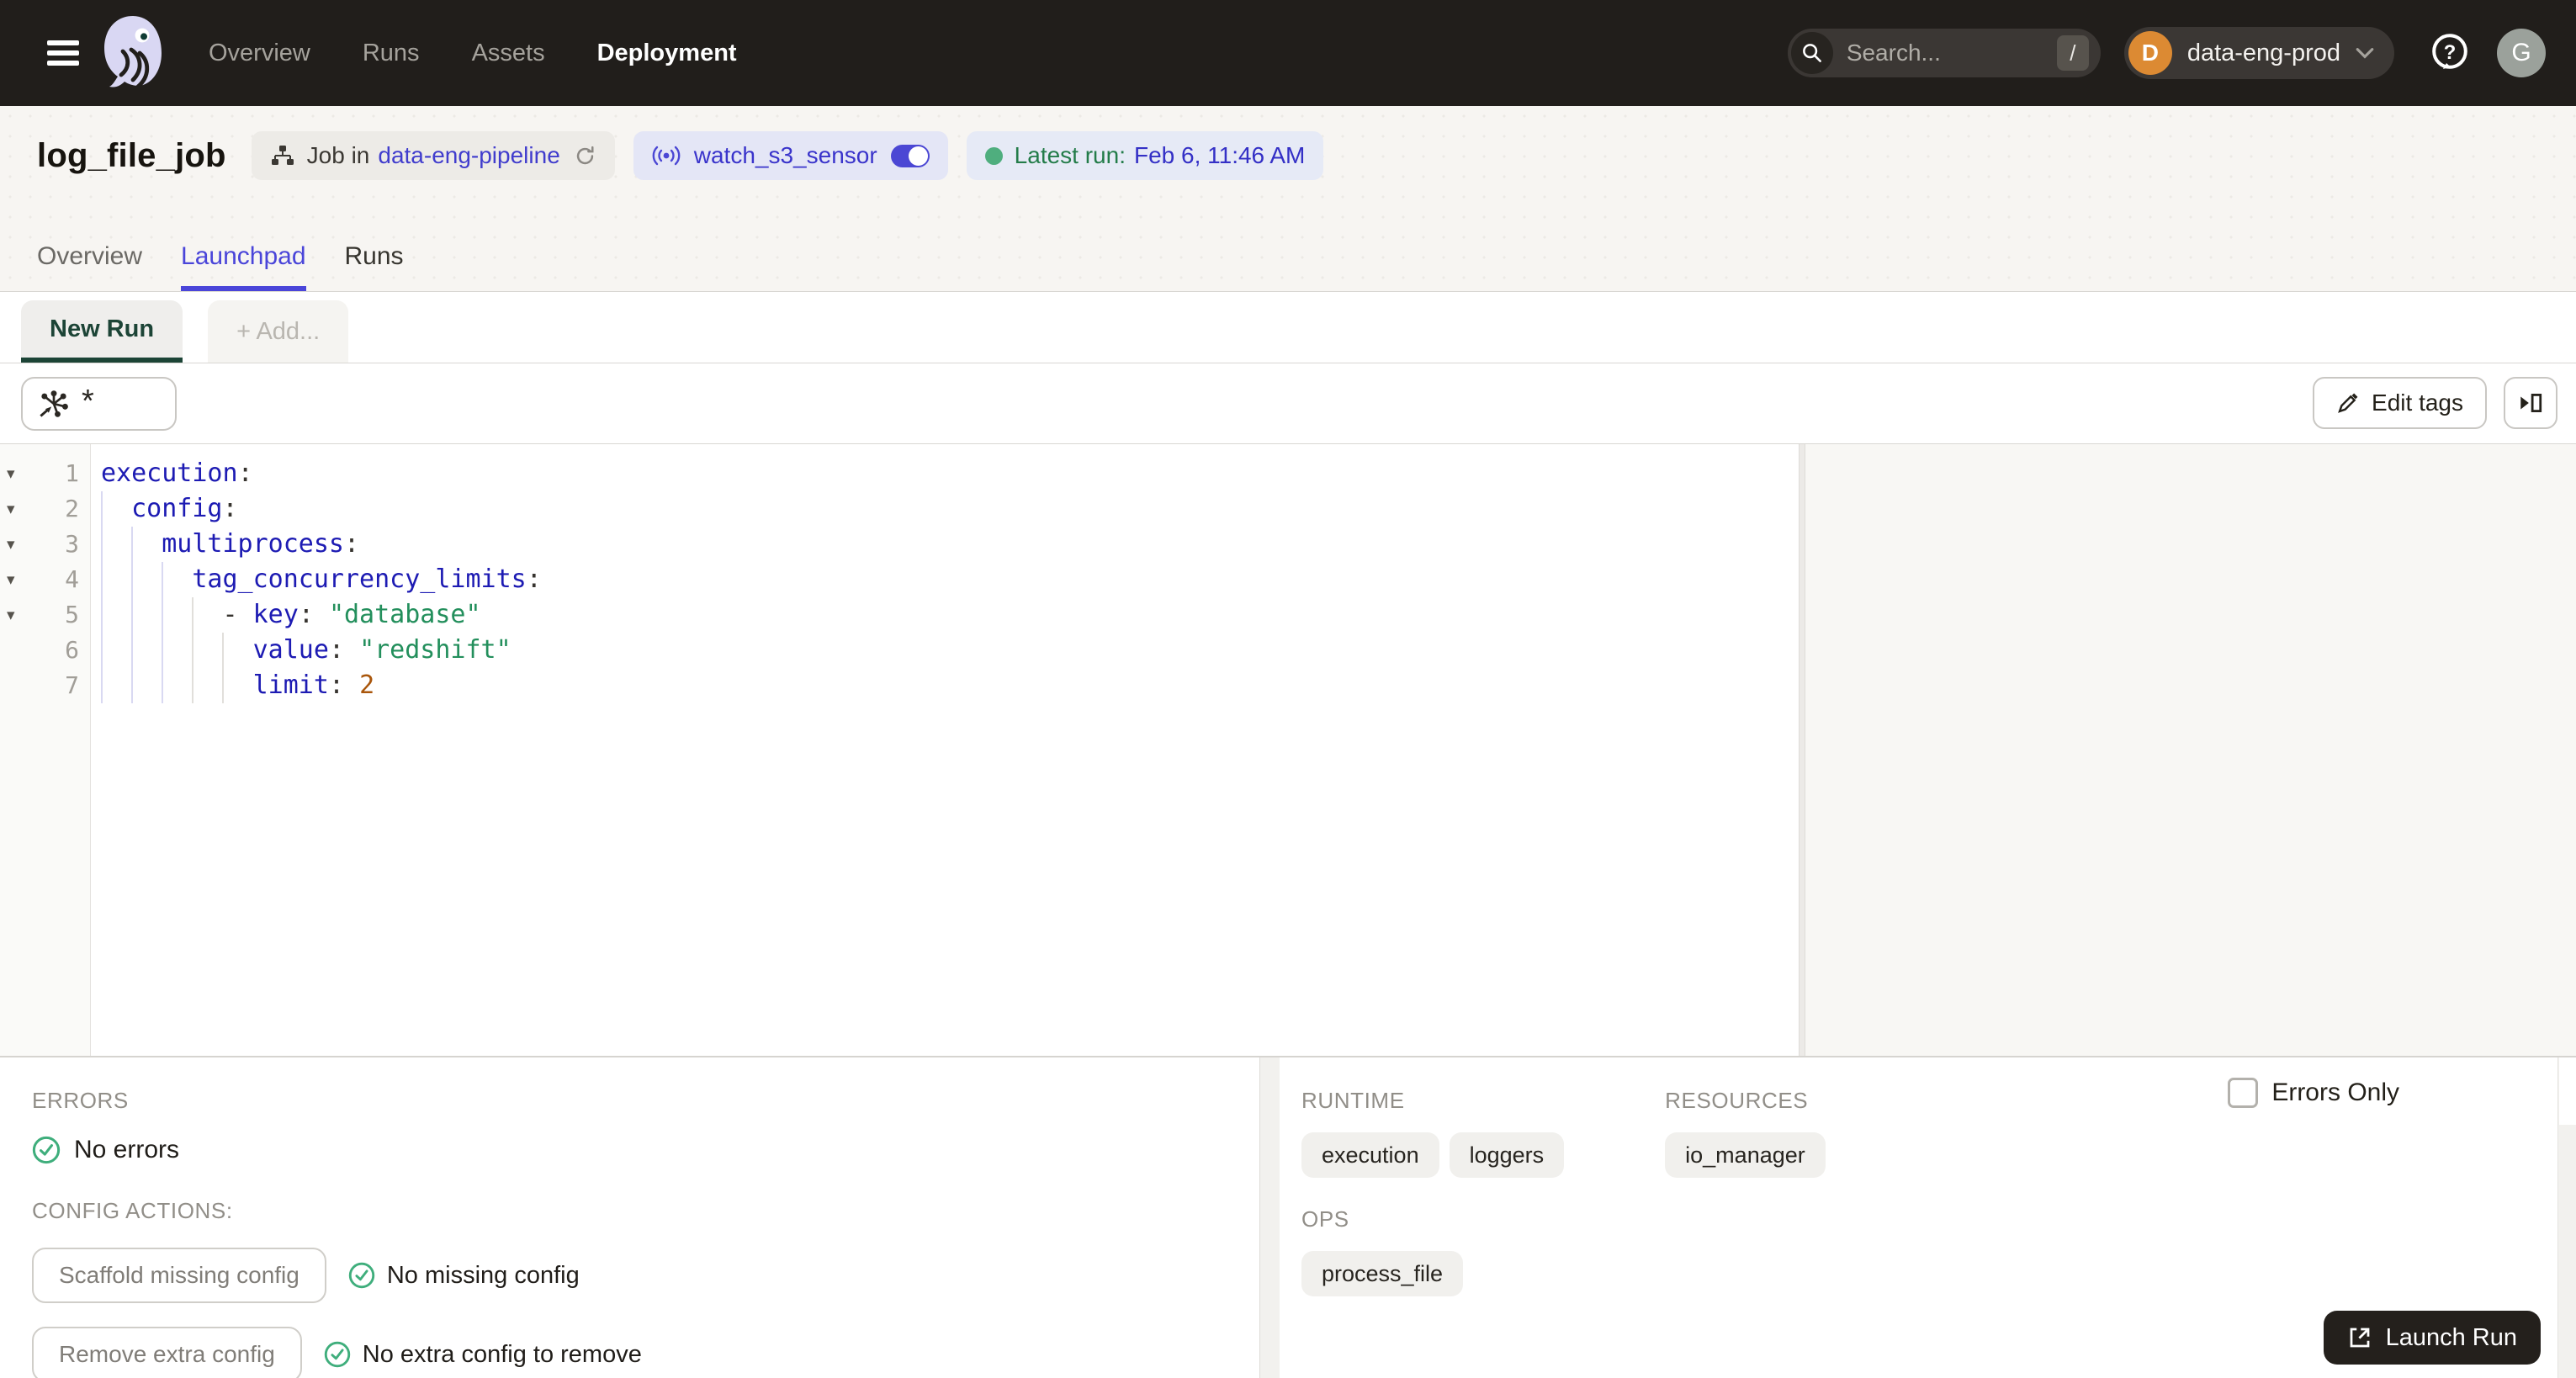  What do you see at coordinates (63, 53) in the screenshot?
I see `hamburger-menu-icon` at bounding box center [63, 53].